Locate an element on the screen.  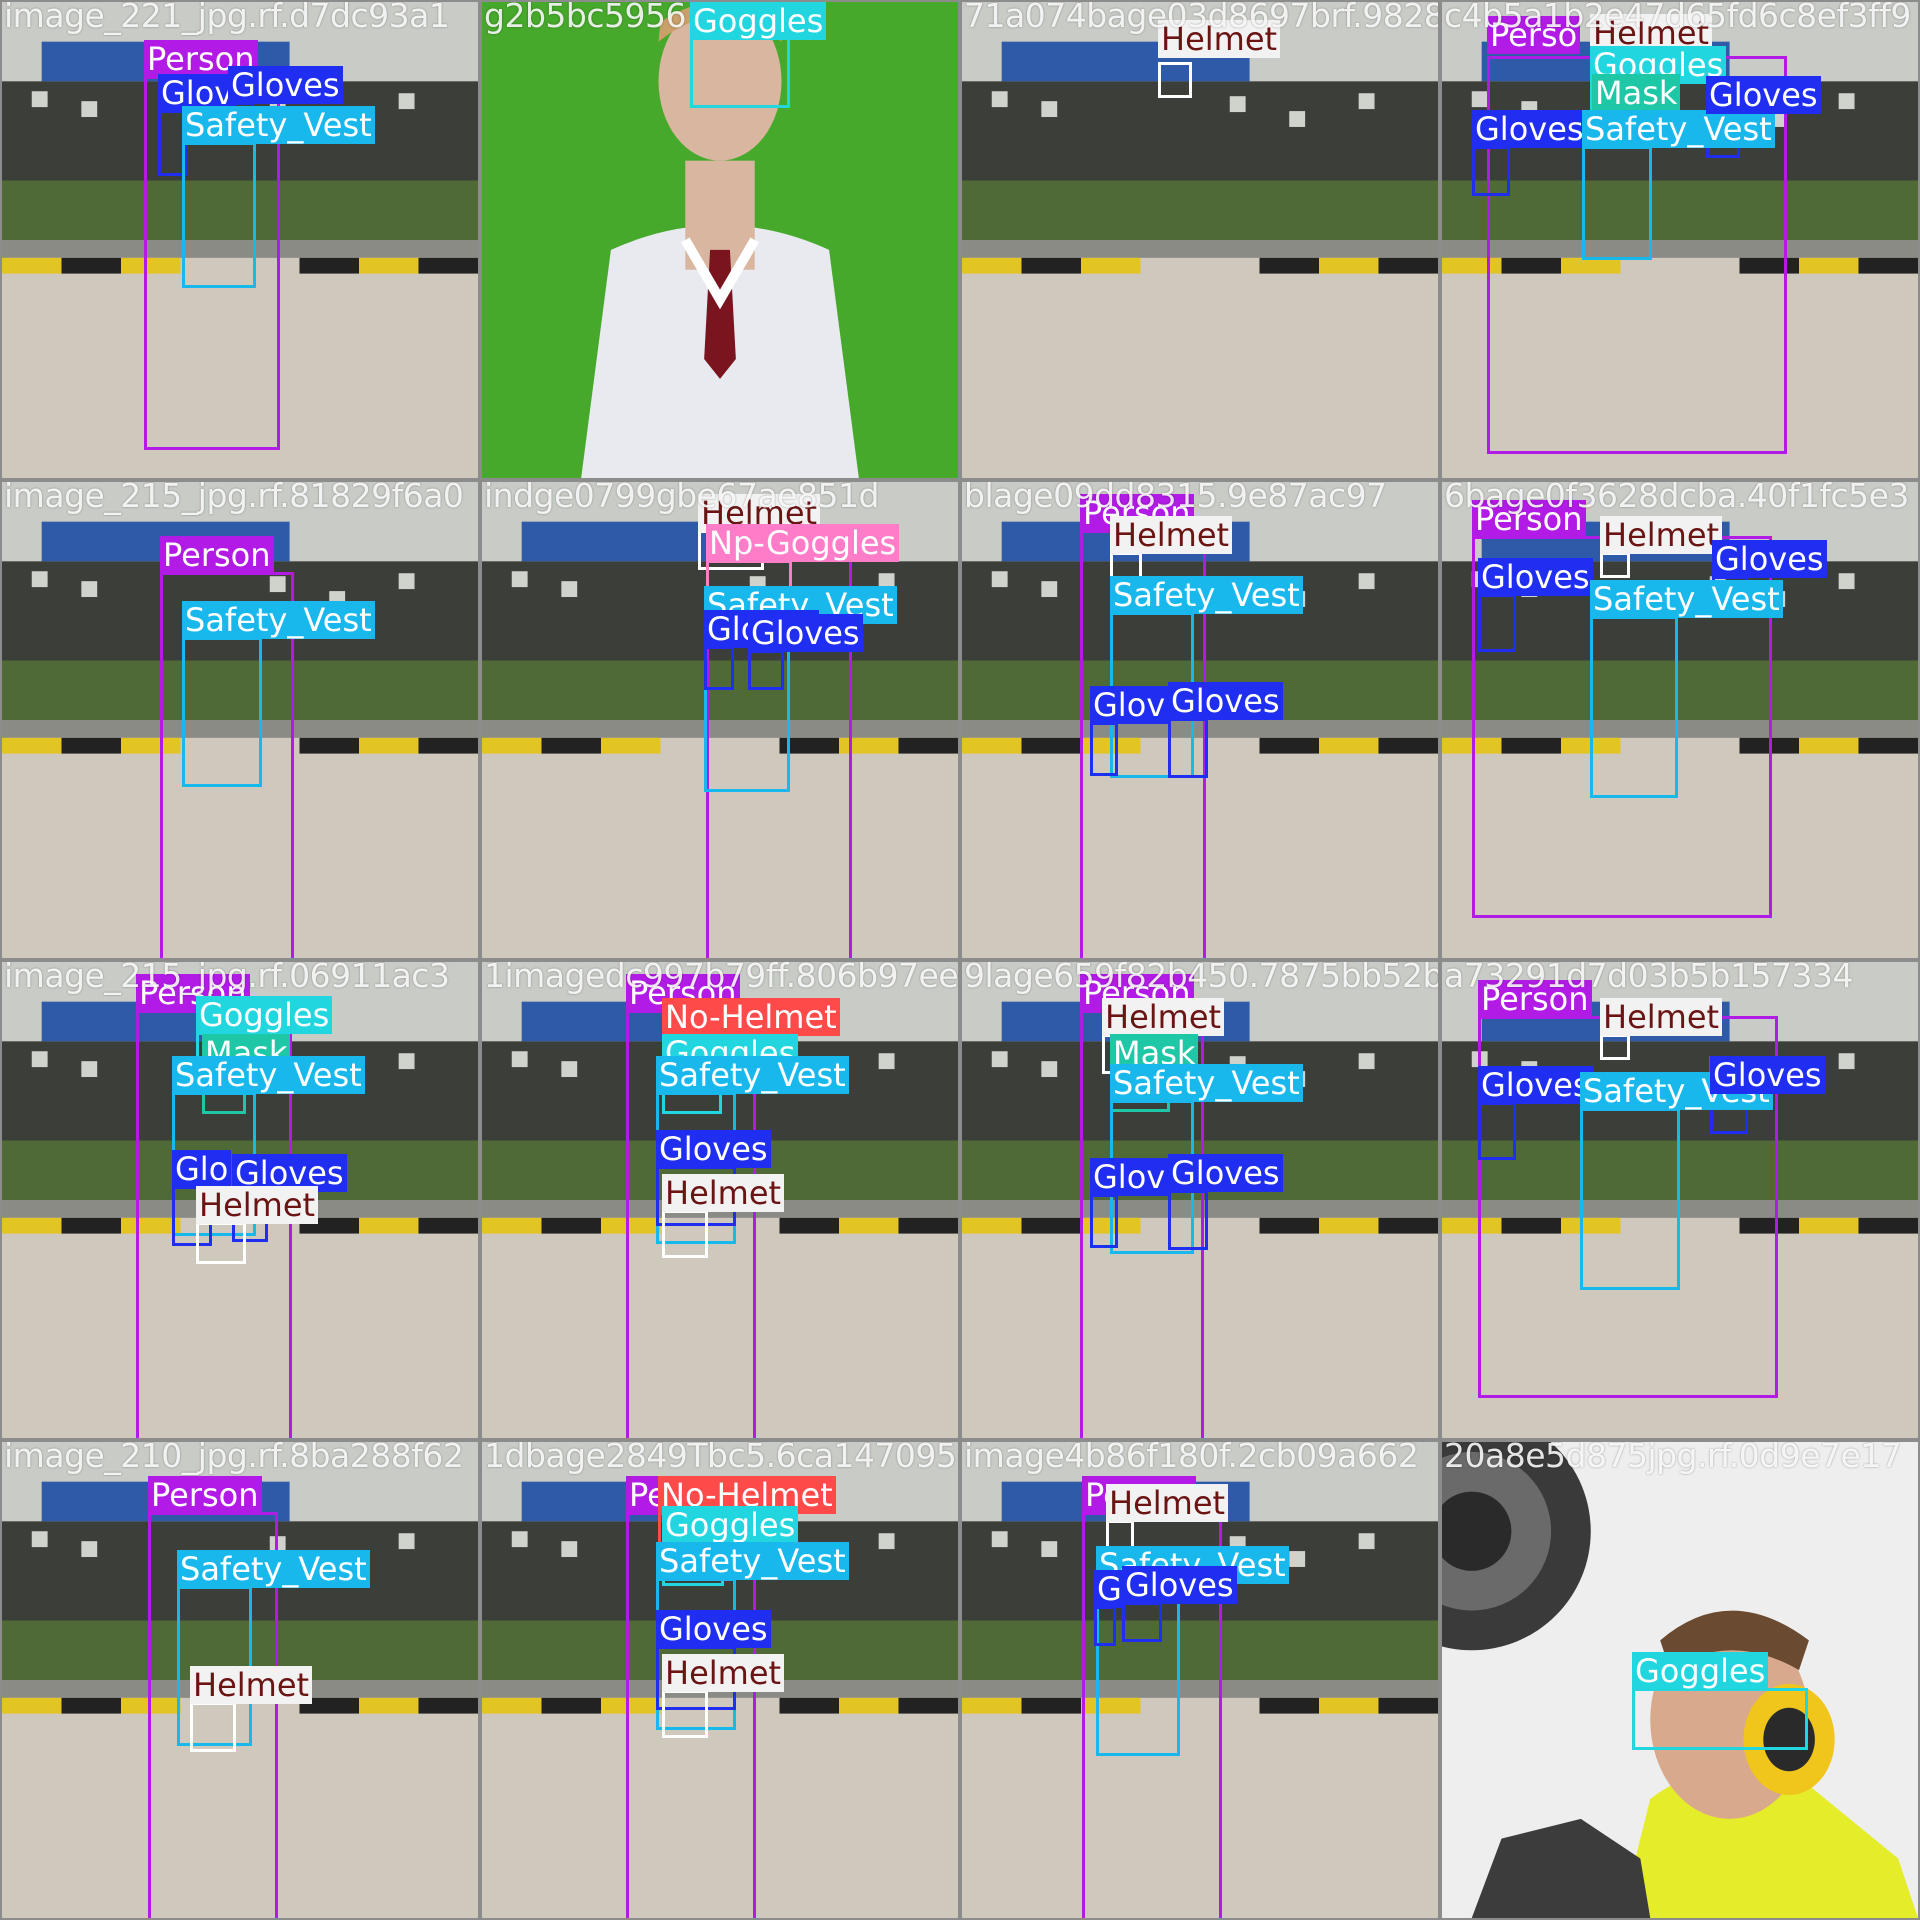
bbox-goggles is located at coordinates (1720, 1719).